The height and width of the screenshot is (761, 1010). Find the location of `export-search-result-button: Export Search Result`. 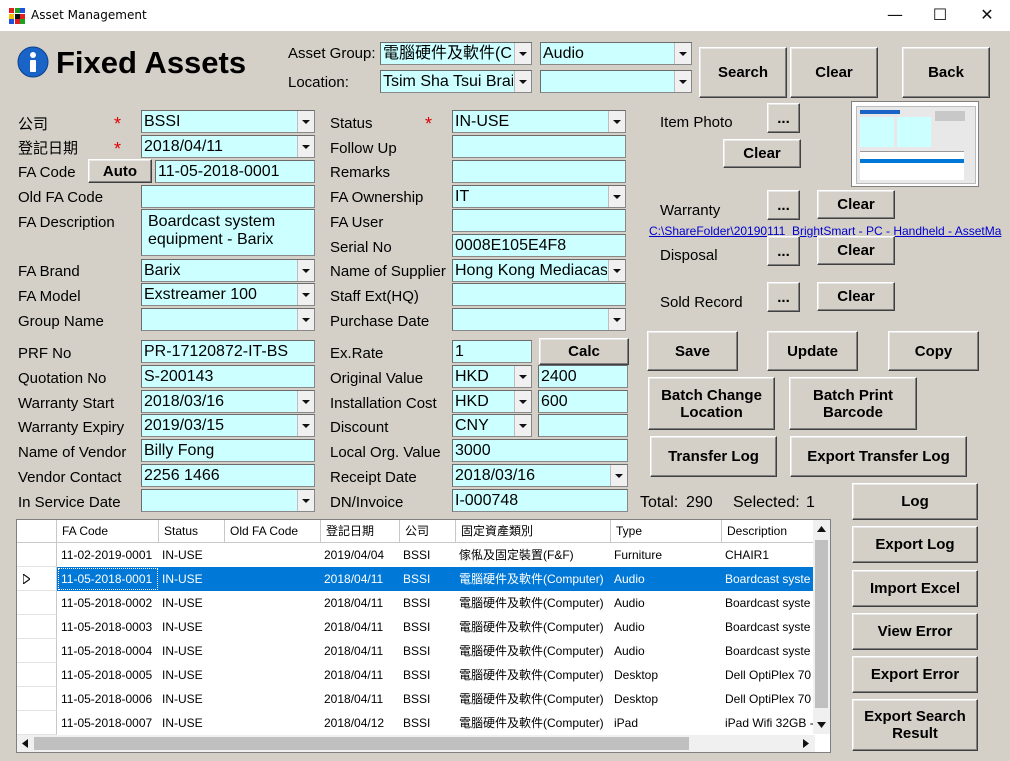

export-search-result-button: Export Search Result is located at coordinates (915, 725).